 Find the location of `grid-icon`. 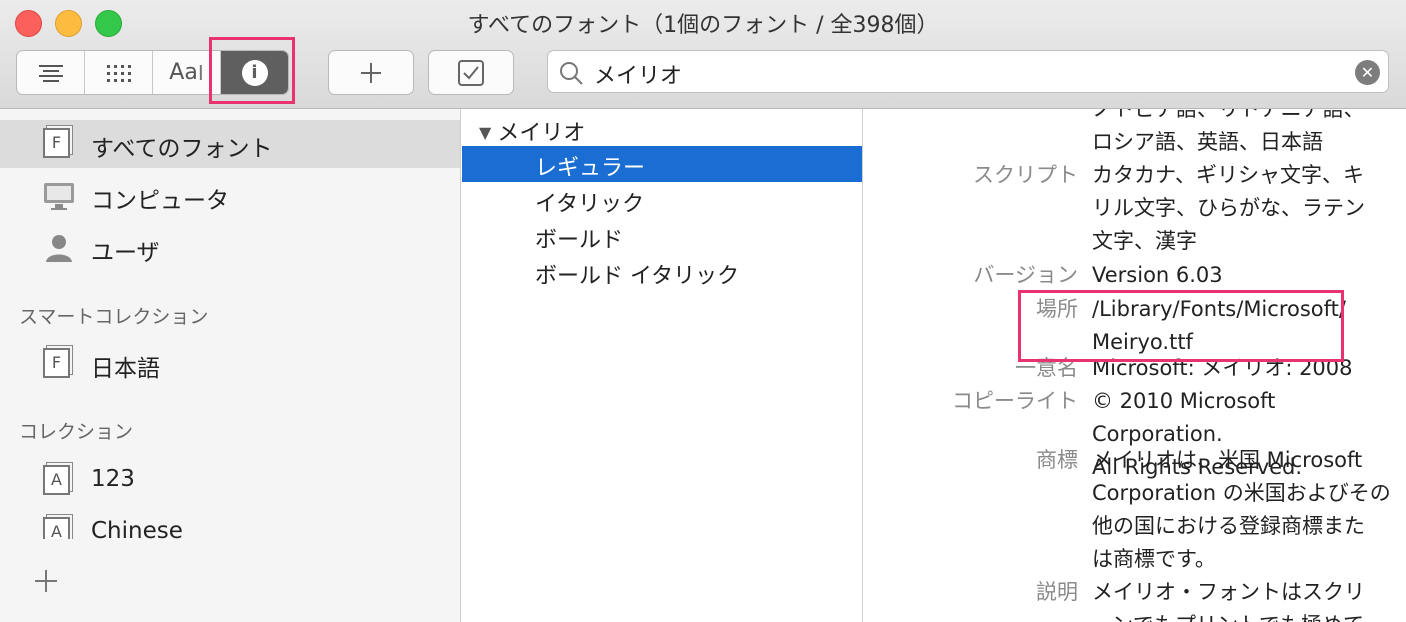

grid-icon is located at coordinates (118, 73).